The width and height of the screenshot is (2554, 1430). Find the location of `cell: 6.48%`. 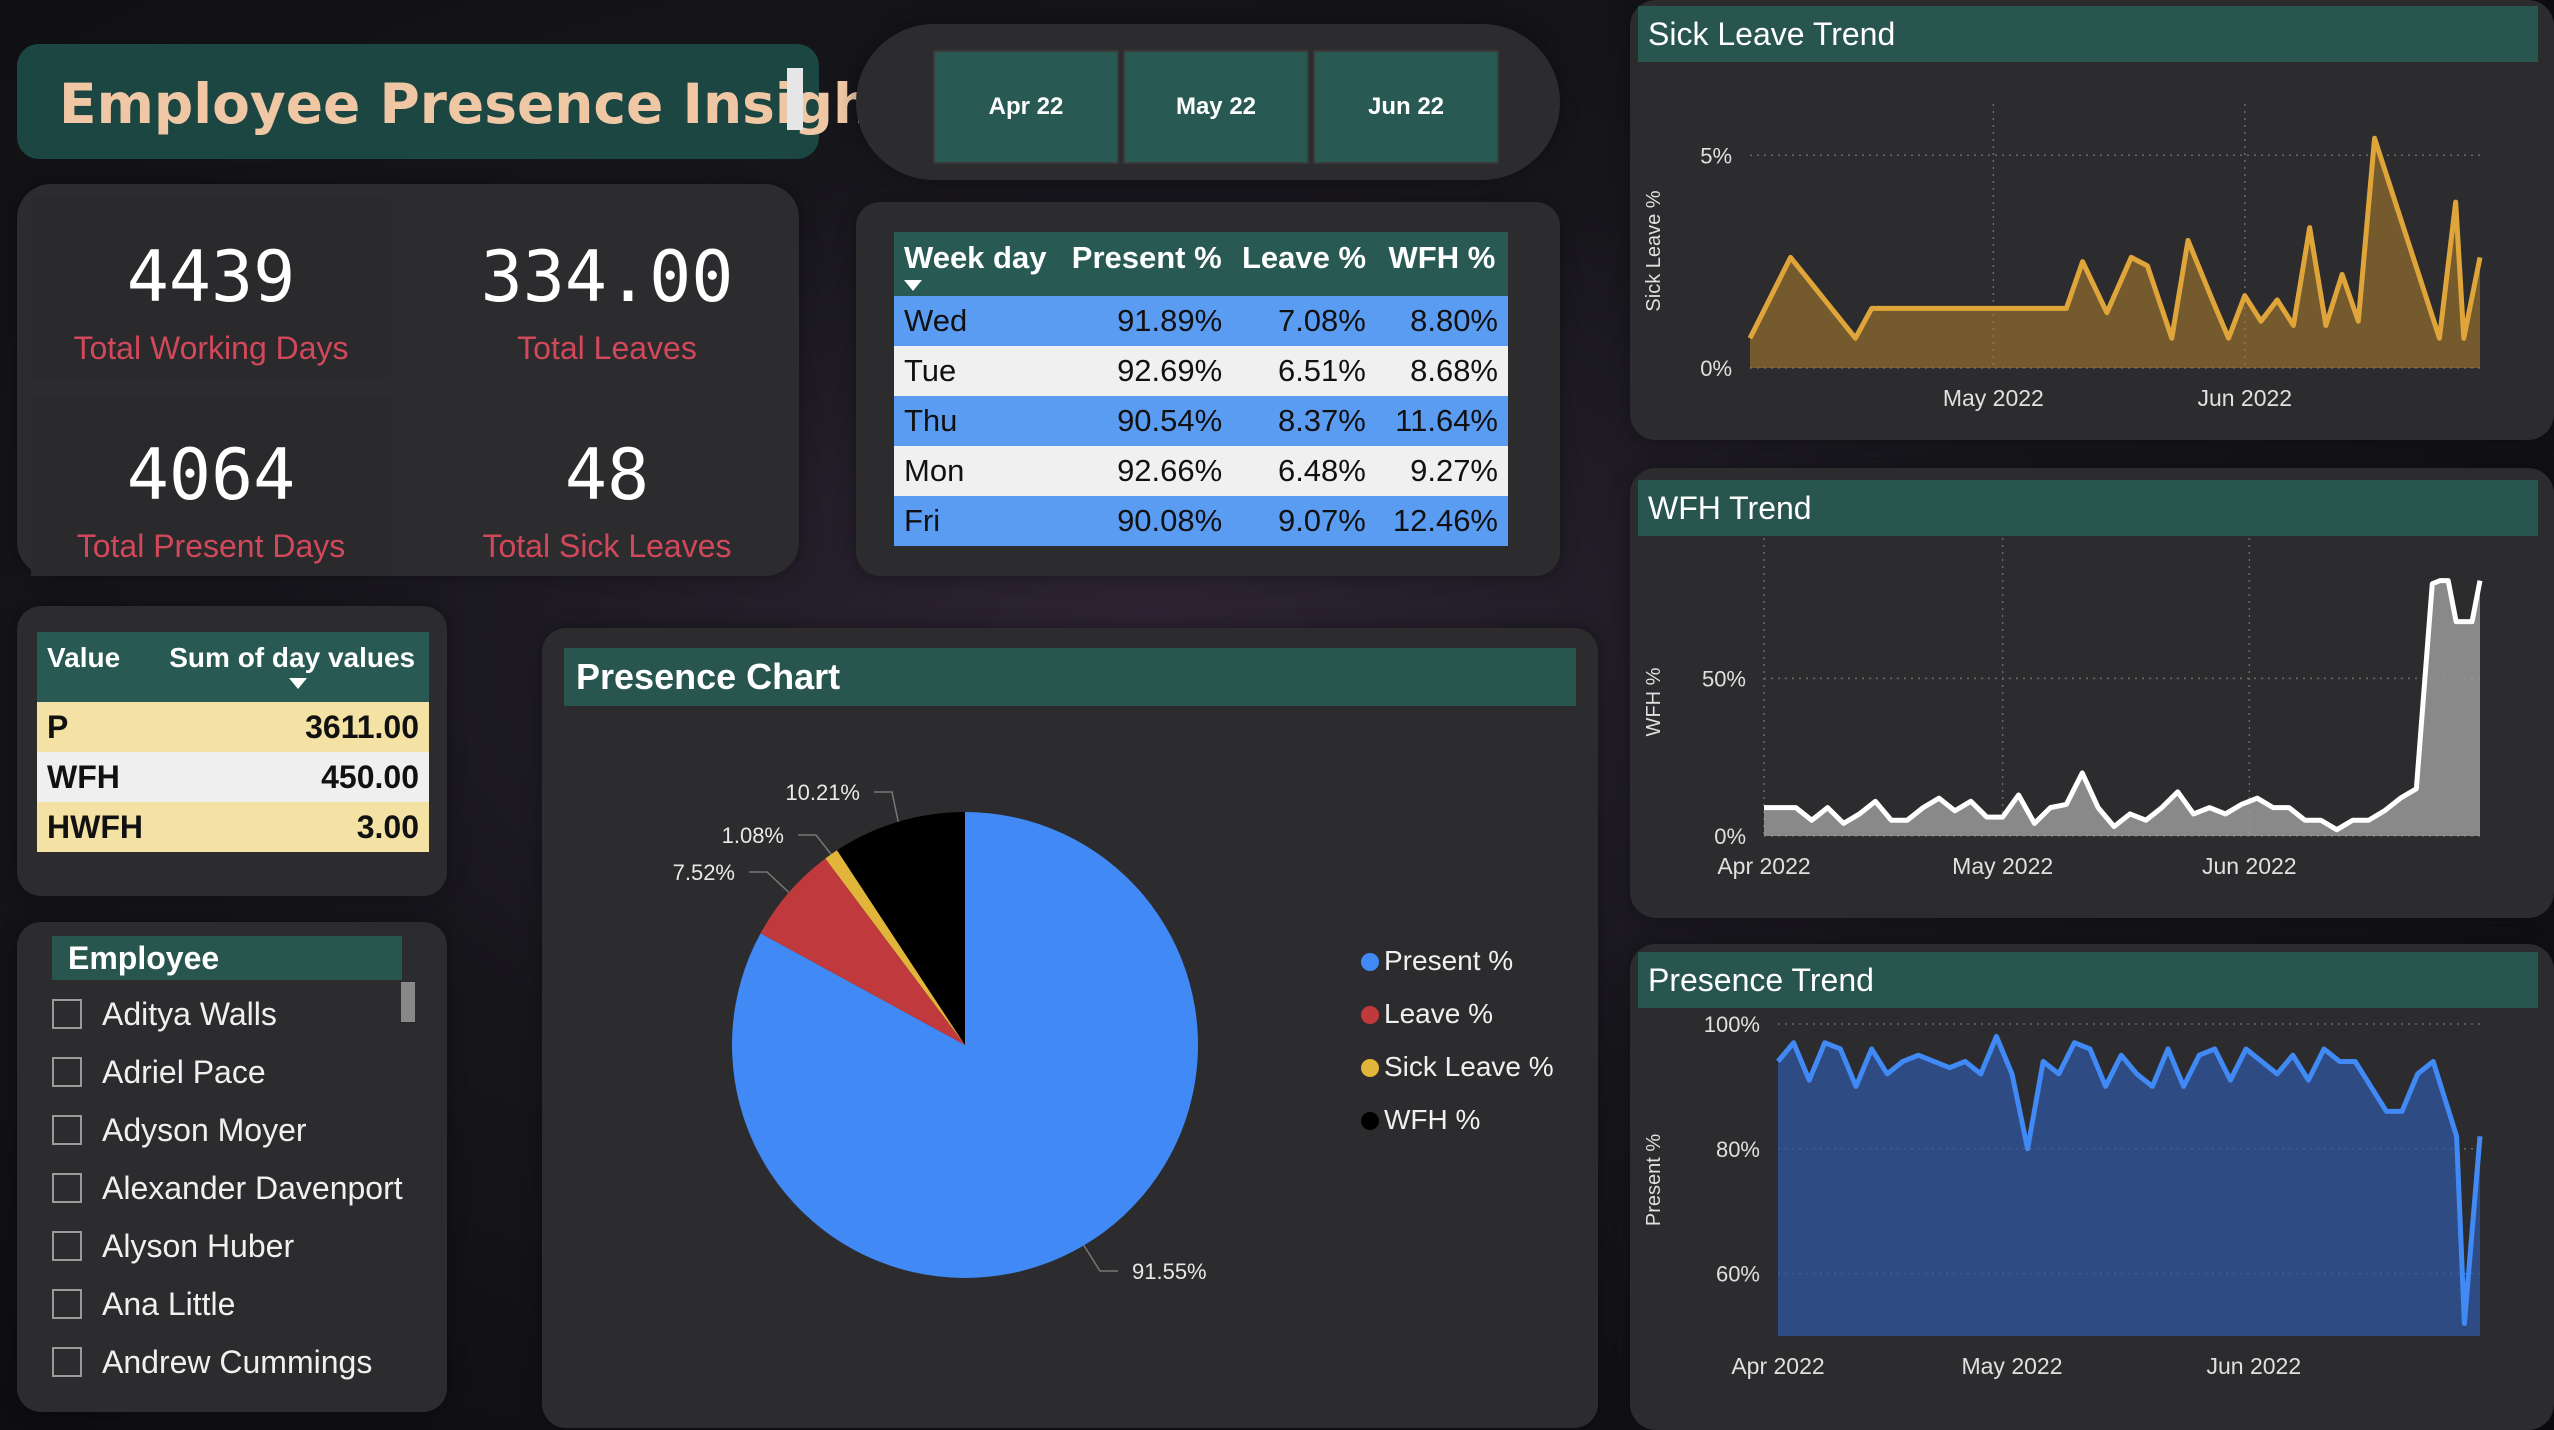

cell: 6.48% is located at coordinates (1304, 471).